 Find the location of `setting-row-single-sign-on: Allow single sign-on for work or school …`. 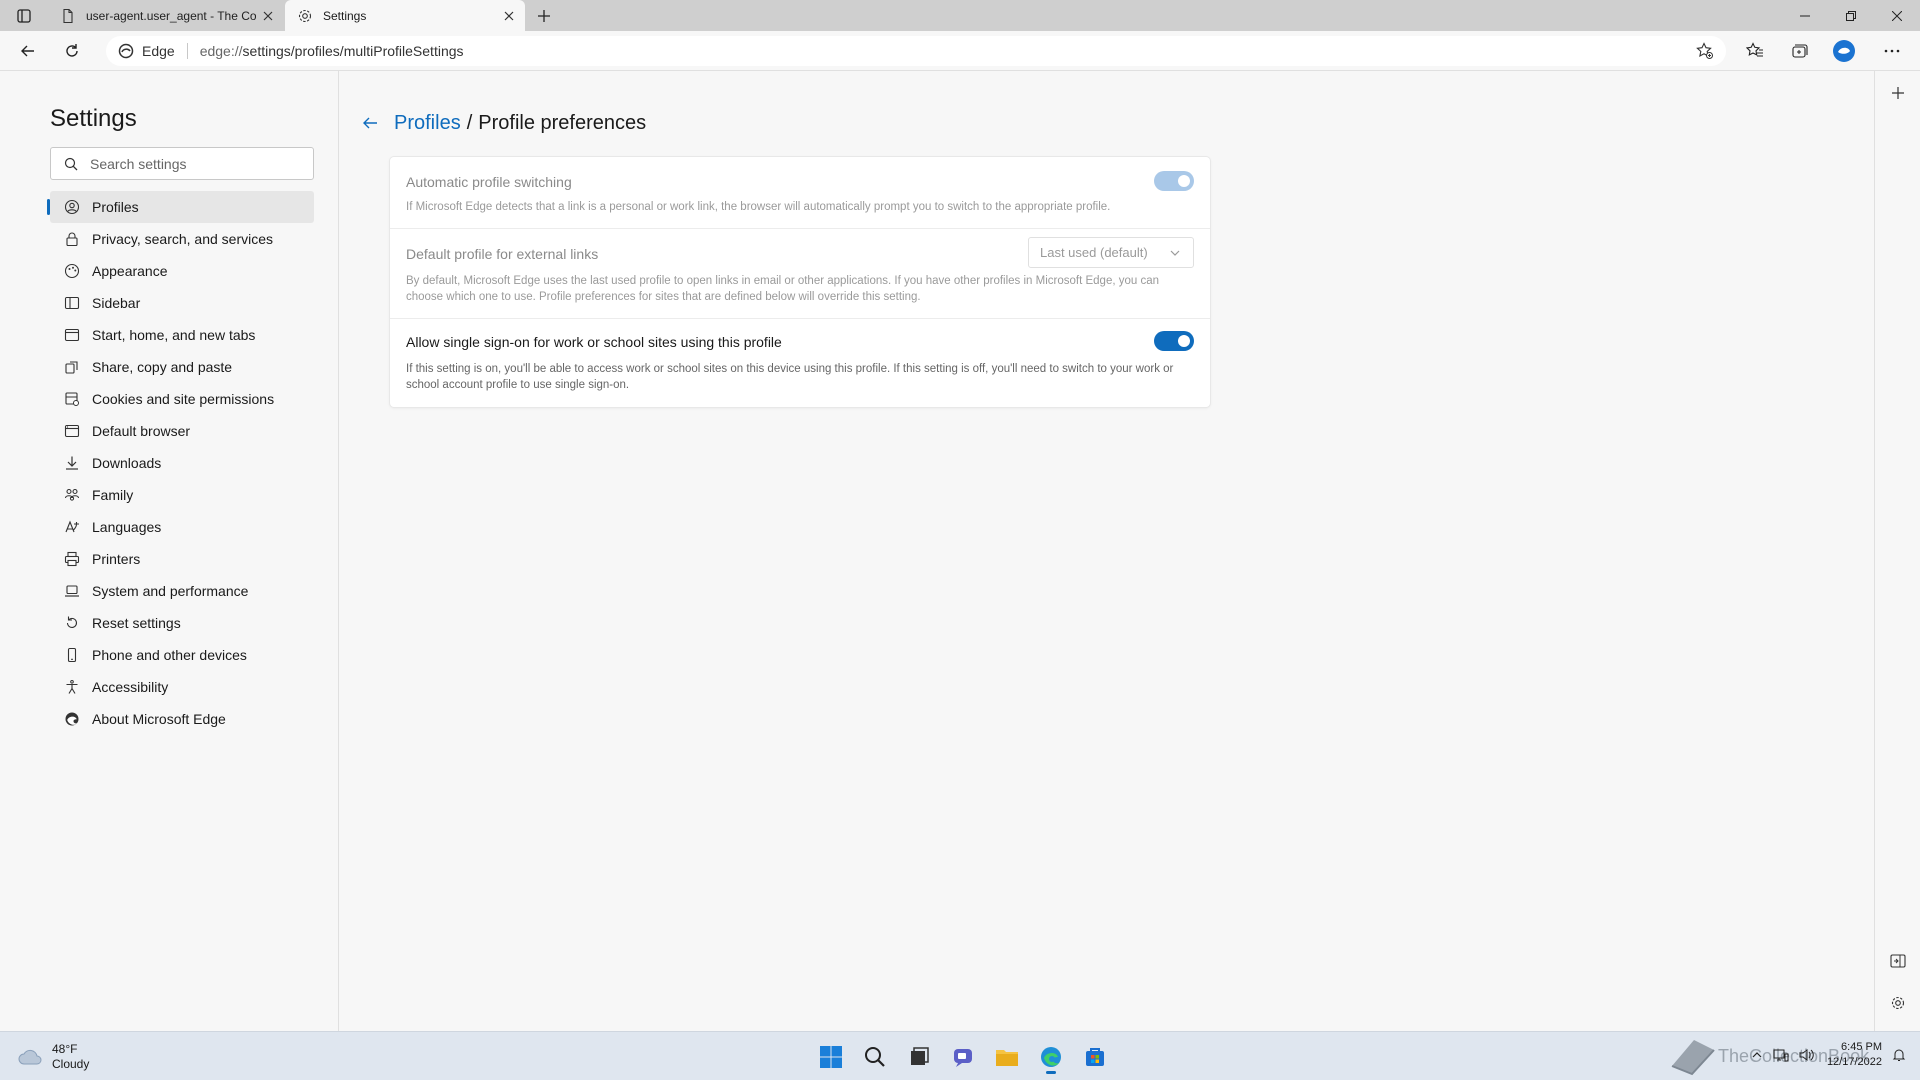

setting-row-single-sign-on: Allow single sign-on for work or school … is located at coordinates (800, 363).